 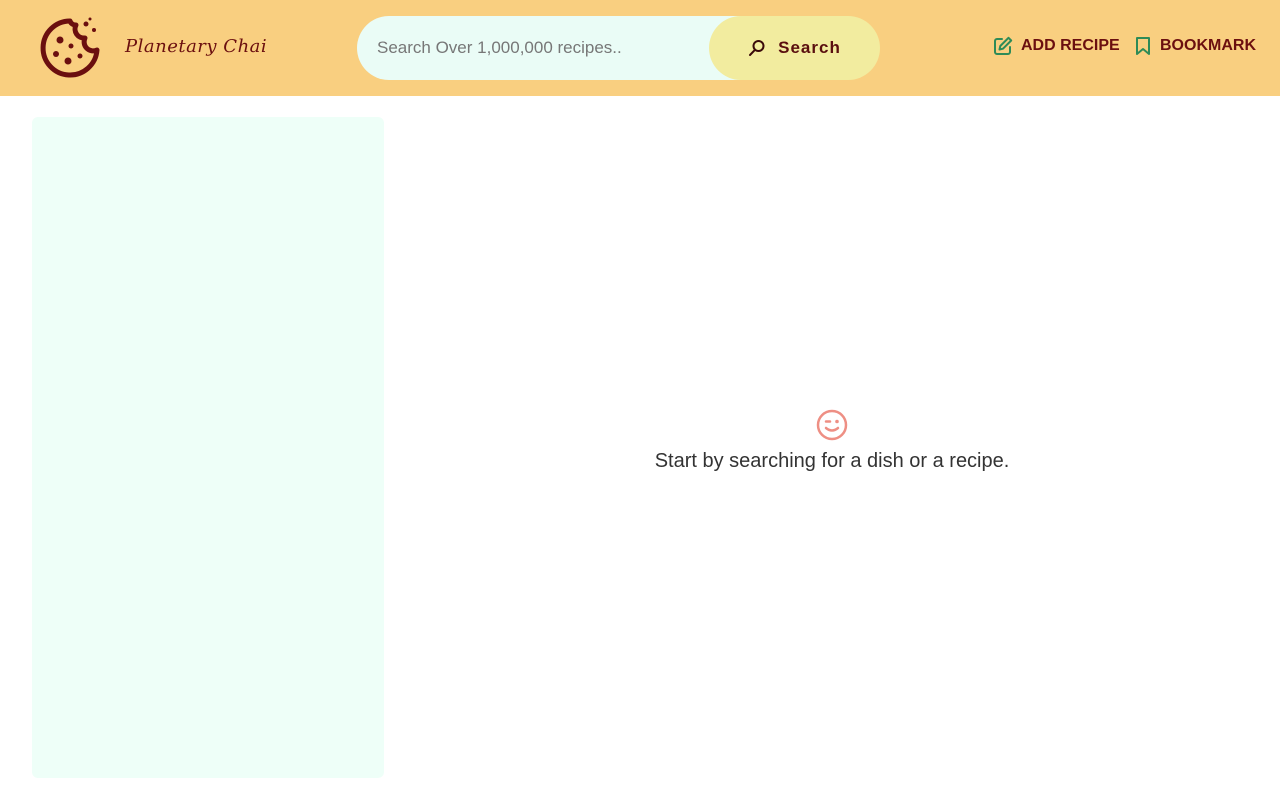 I want to click on bookmark-button: BOOKMARK, so click(x=1195, y=46).